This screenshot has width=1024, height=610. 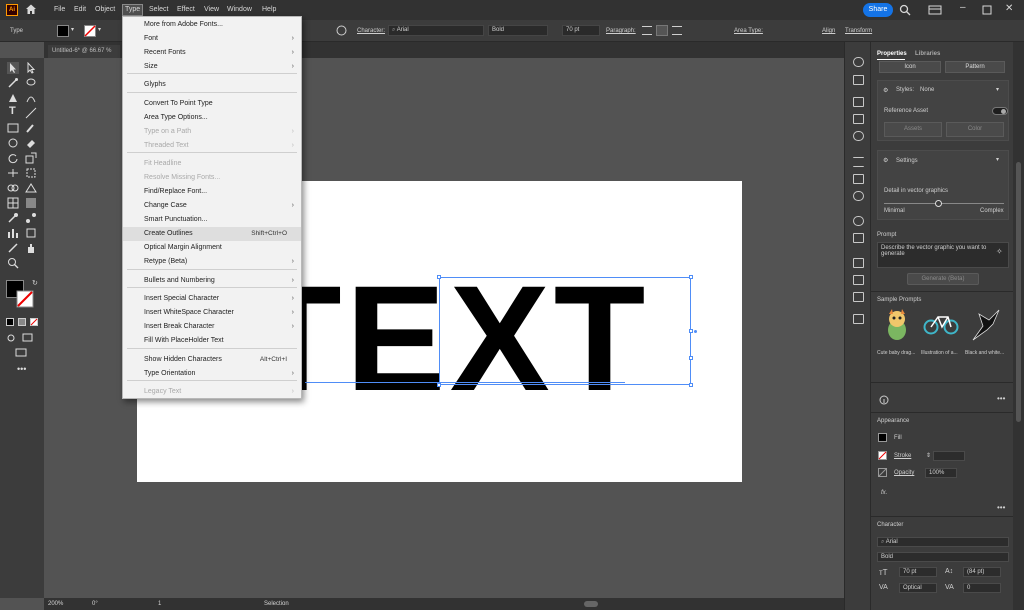 What do you see at coordinates (212, 313) in the screenshot?
I see `menu-item-insert-whitespace-character: Insert WhiteSpace Character ›` at bounding box center [212, 313].